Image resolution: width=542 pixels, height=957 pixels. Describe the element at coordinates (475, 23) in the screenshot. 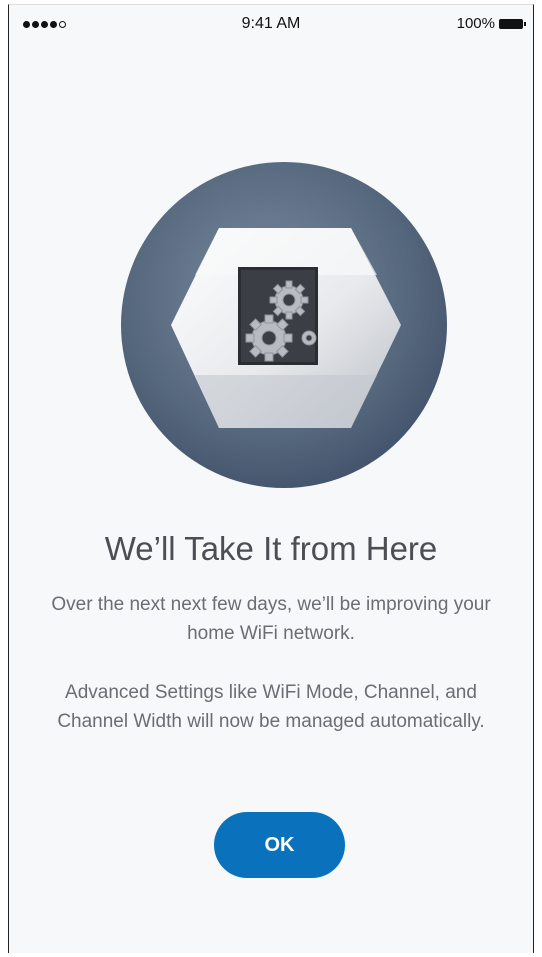

I see `battery-percentage: 100%` at that location.